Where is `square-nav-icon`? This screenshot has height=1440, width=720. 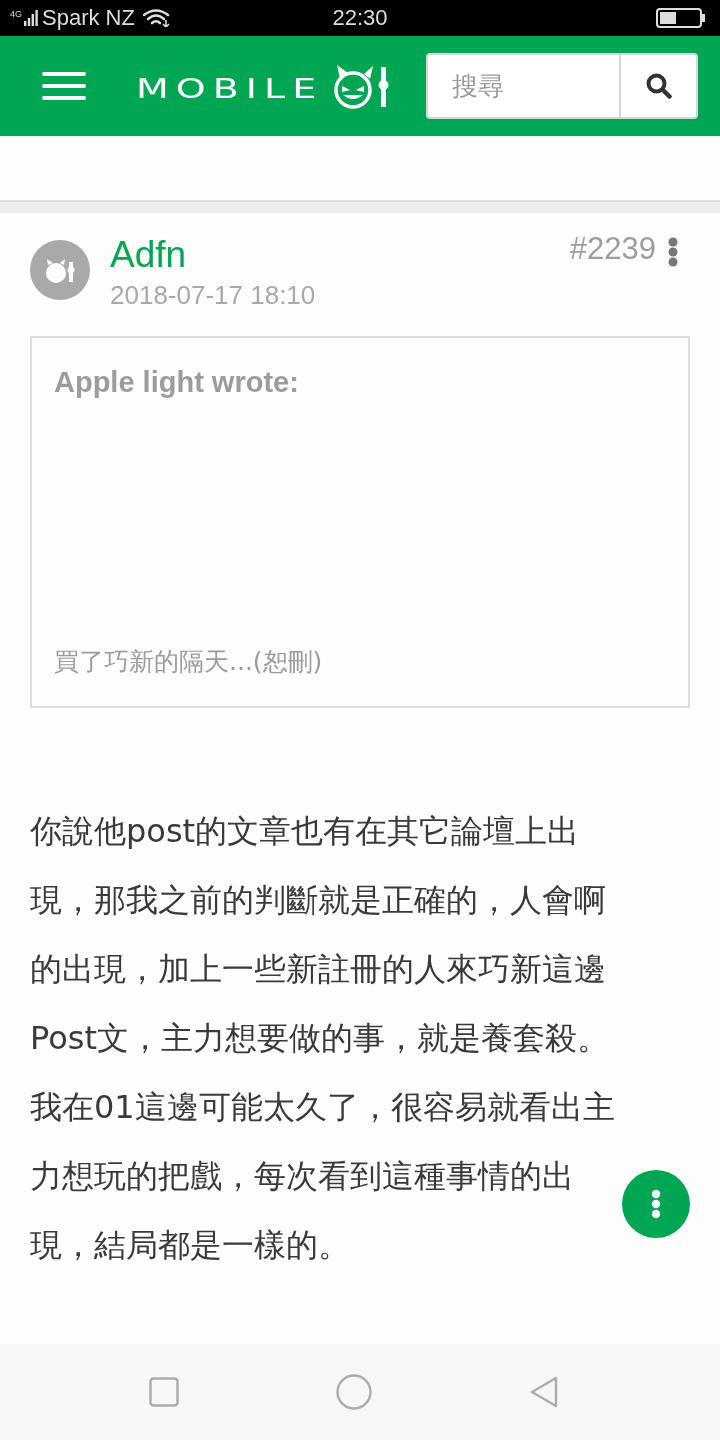
square-nav-icon is located at coordinates (164, 1392).